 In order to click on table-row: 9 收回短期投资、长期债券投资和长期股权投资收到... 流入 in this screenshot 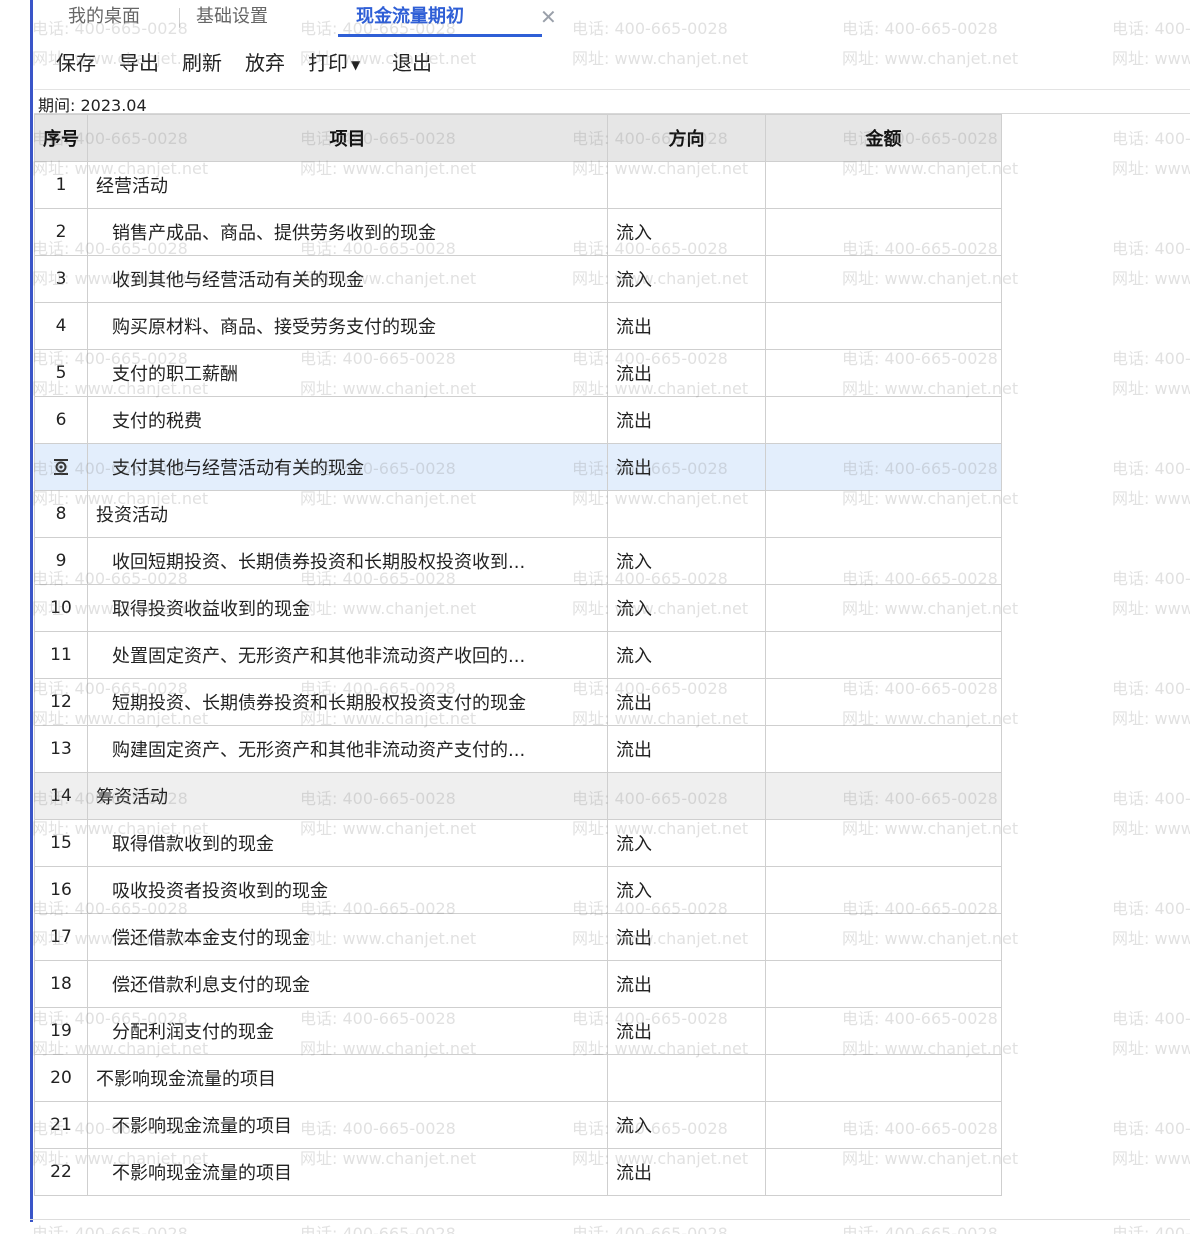, I will do `click(518, 561)`.